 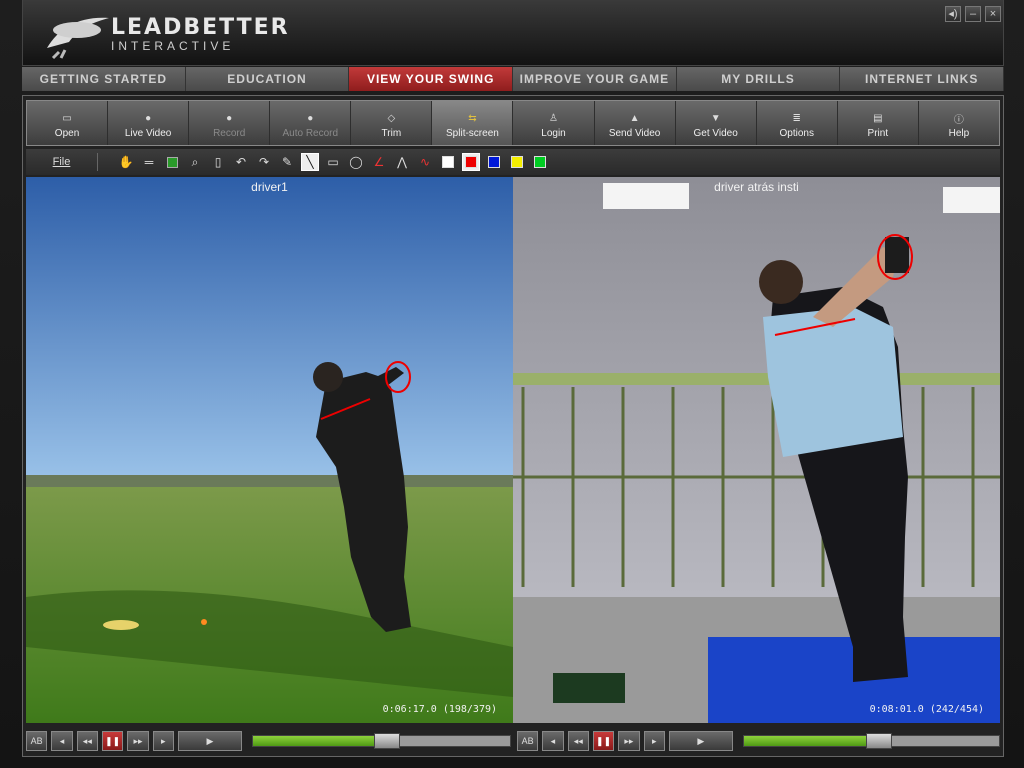 What do you see at coordinates (513, 741) in the screenshot?
I see `playback-controls: AB ◂ ◂◂ ❚❚ ▸▸ ▸ ▶ AB ◂ ◂◂ ❚❚ ▸▸ ▸ ▶` at bounding box center [513, 741].